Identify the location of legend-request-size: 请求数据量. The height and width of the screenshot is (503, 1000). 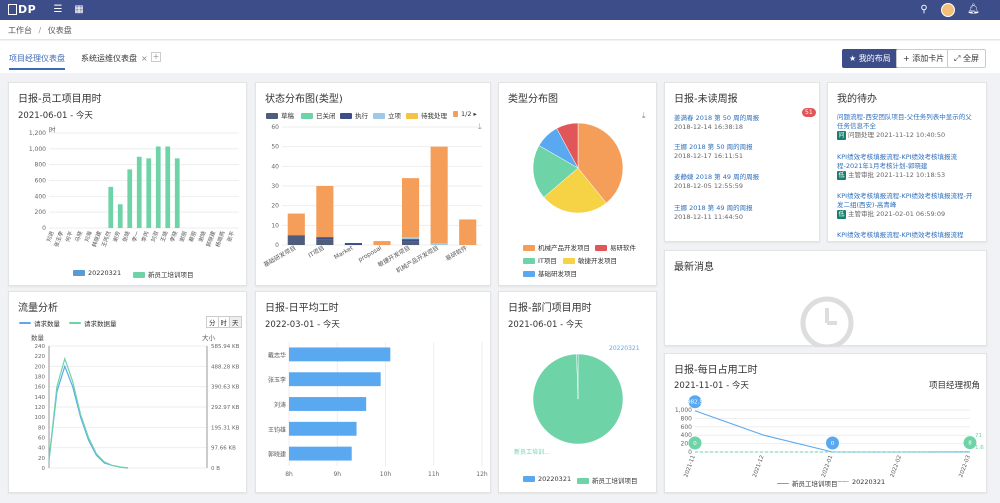
(93, 323).